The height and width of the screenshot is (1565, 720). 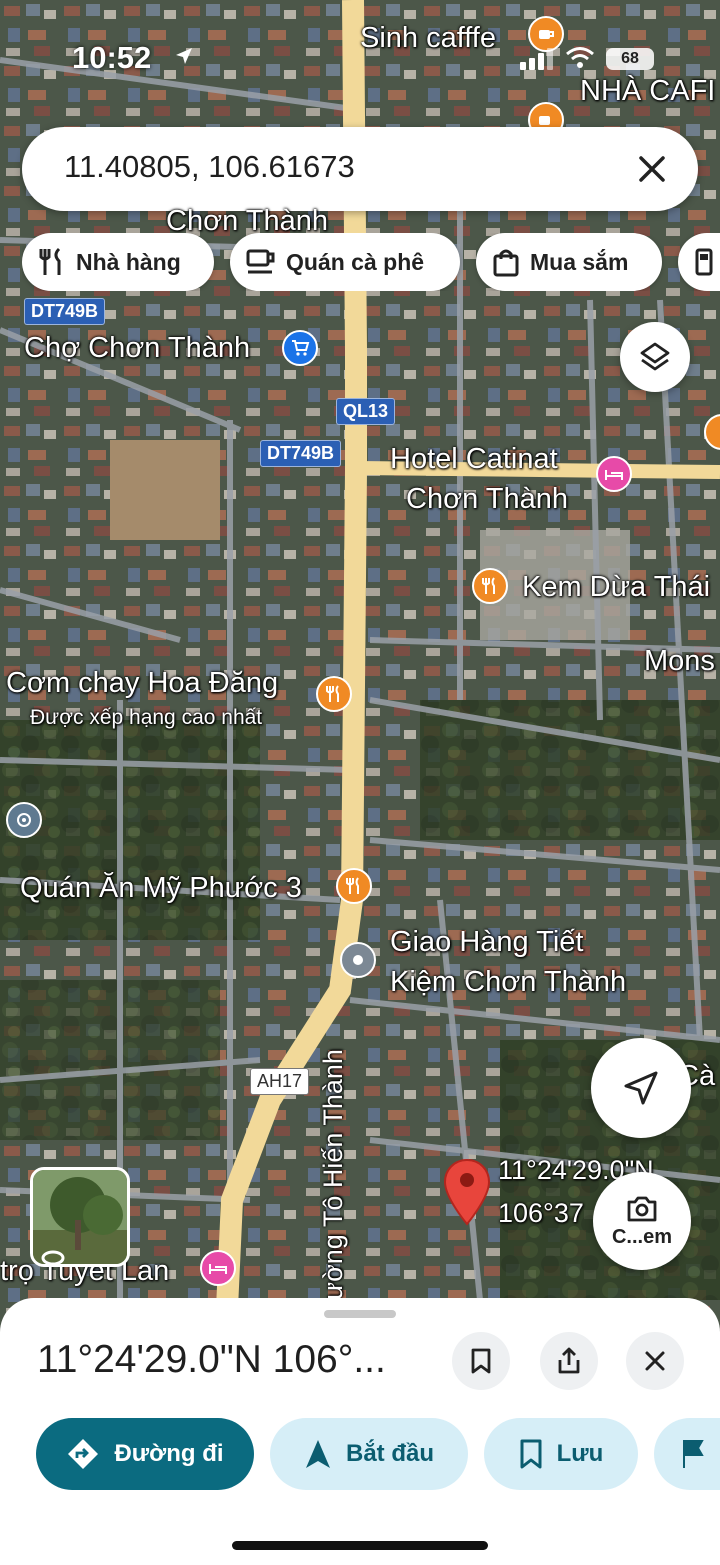 I want to click on street-view-image, so click(x=80, y=1217).